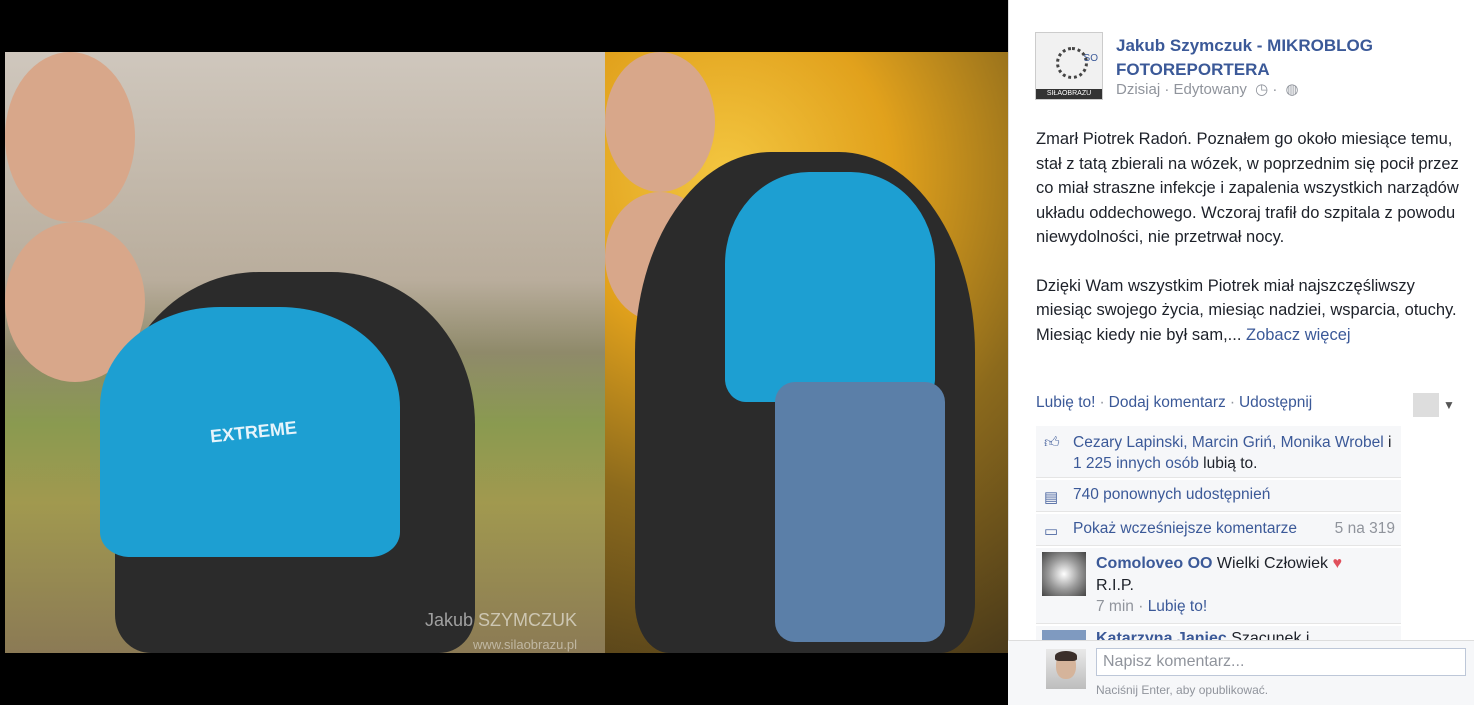 The image size is (1474, 705). I want to click on post-edited: Edytowany, so click(1210, 89).